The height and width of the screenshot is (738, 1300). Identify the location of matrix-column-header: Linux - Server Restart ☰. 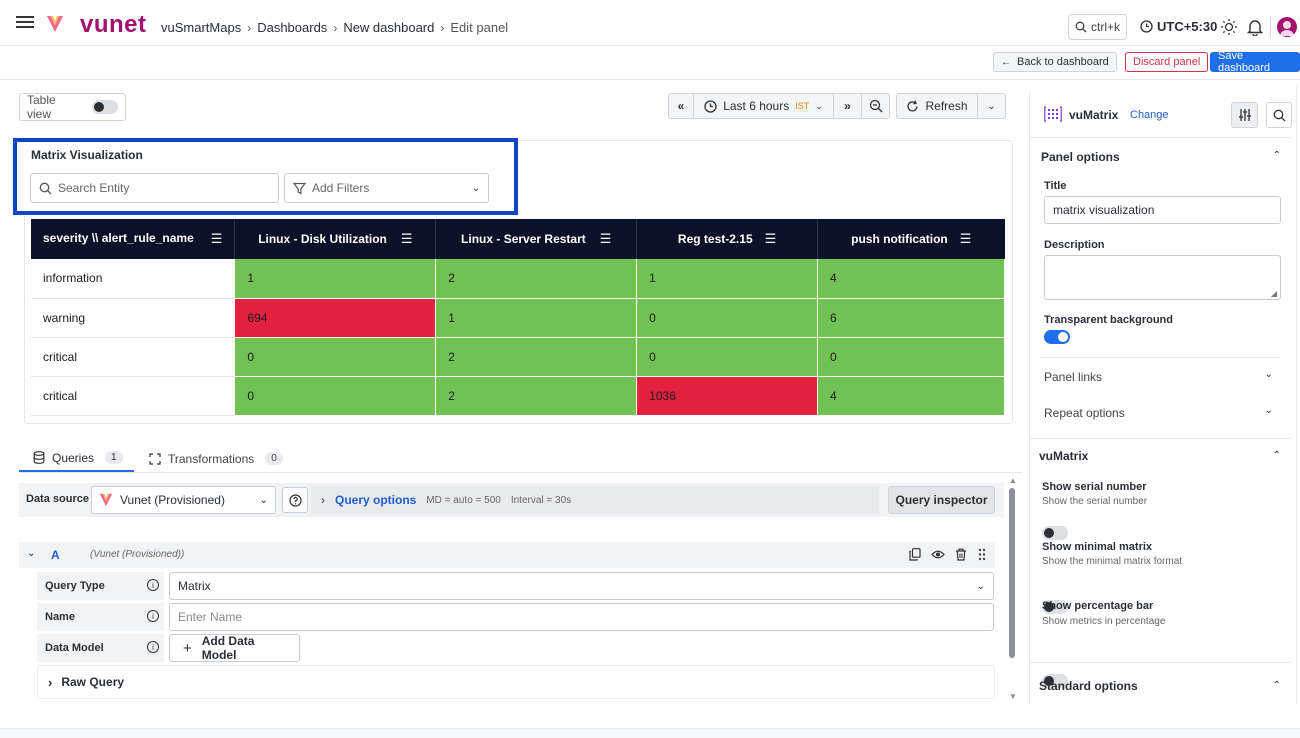
(536, 239).